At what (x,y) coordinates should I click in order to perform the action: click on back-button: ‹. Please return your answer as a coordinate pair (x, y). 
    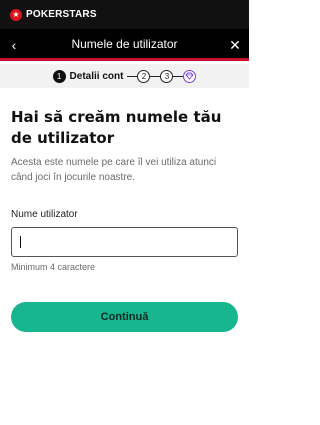
    Looking at the image, I should click on (14, 45).